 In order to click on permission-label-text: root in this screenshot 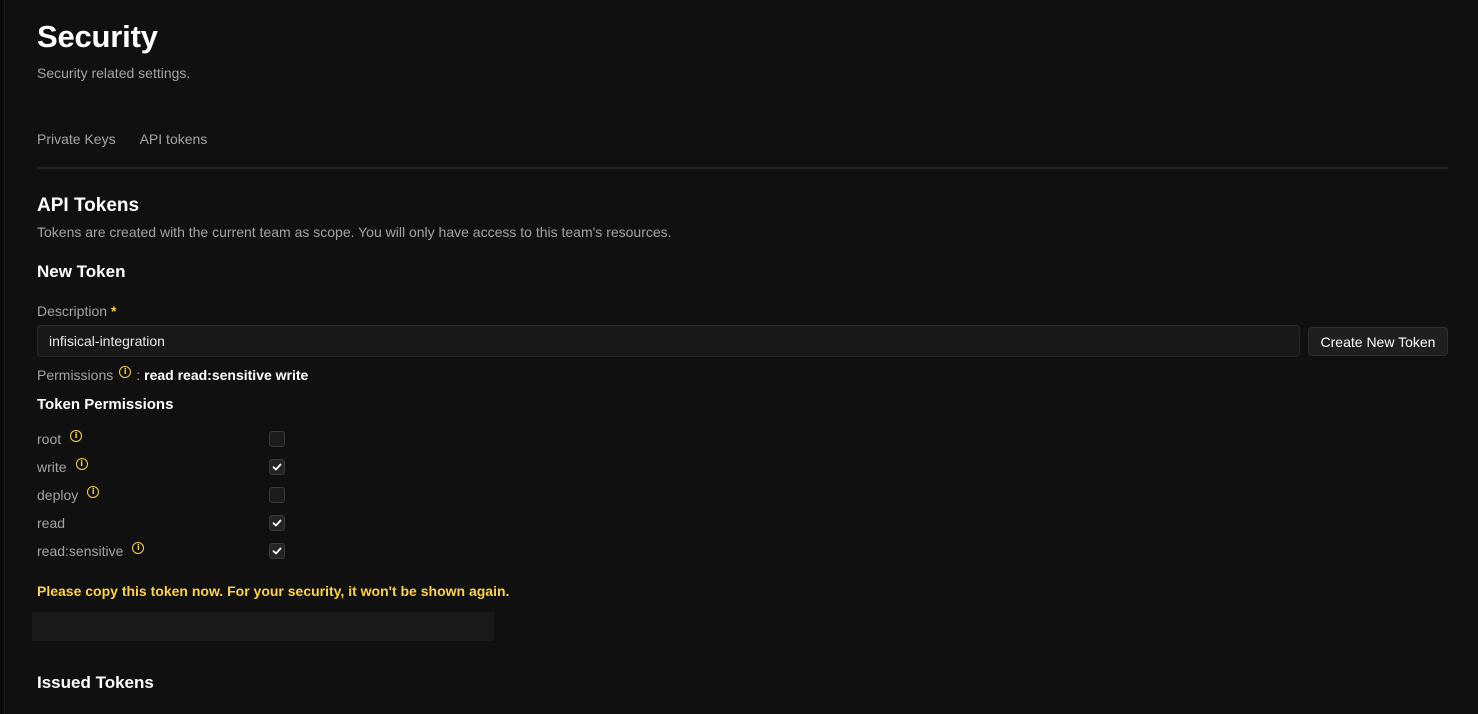, I will do `click(49, 439)`.